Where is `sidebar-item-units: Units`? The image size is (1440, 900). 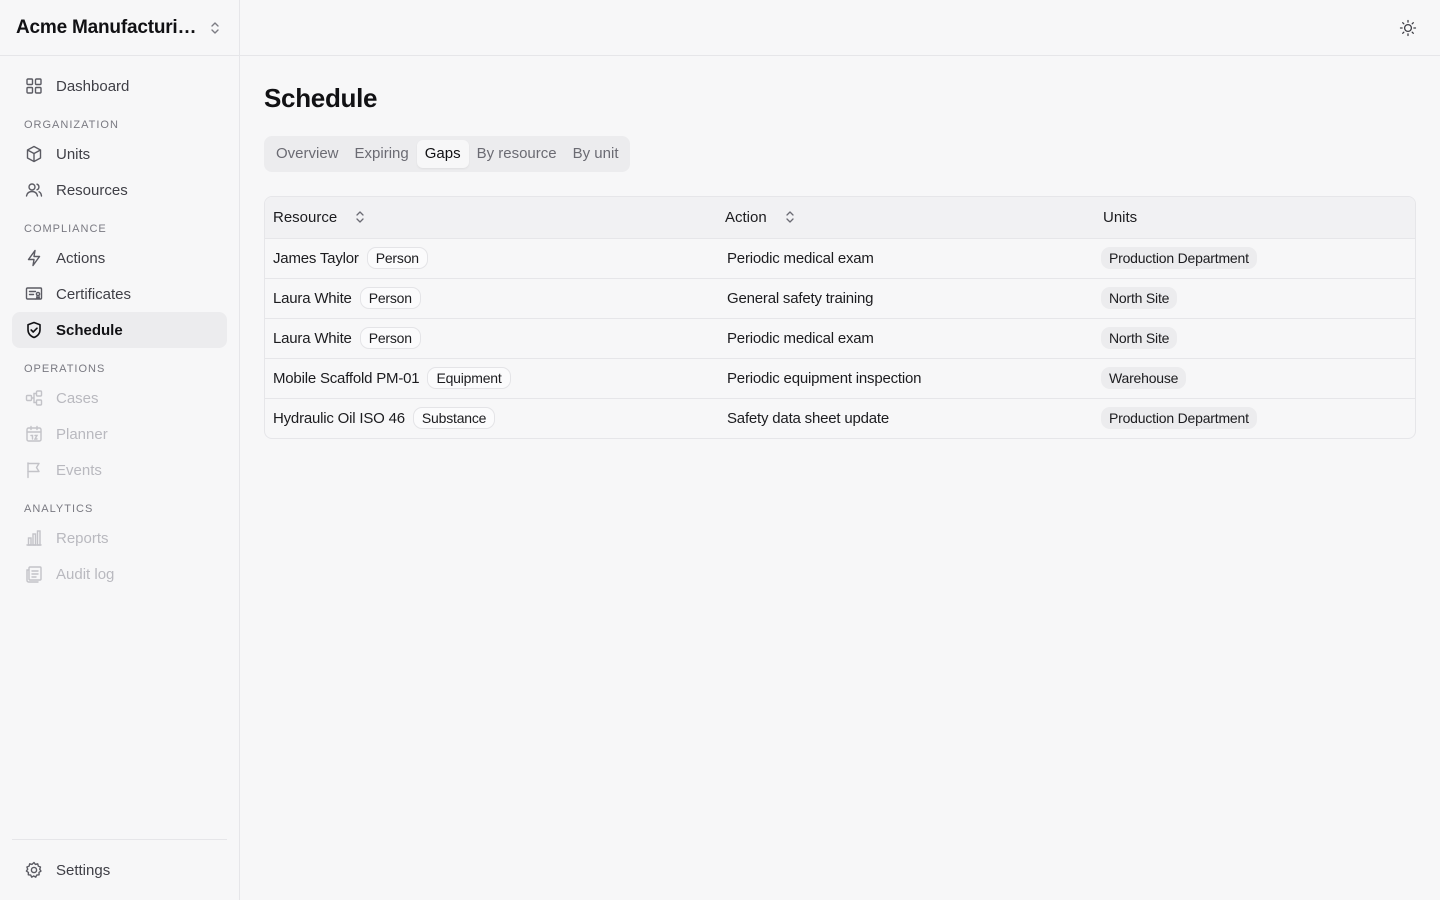
sidebar-item-units: Units is located at coordinates (119, 154).